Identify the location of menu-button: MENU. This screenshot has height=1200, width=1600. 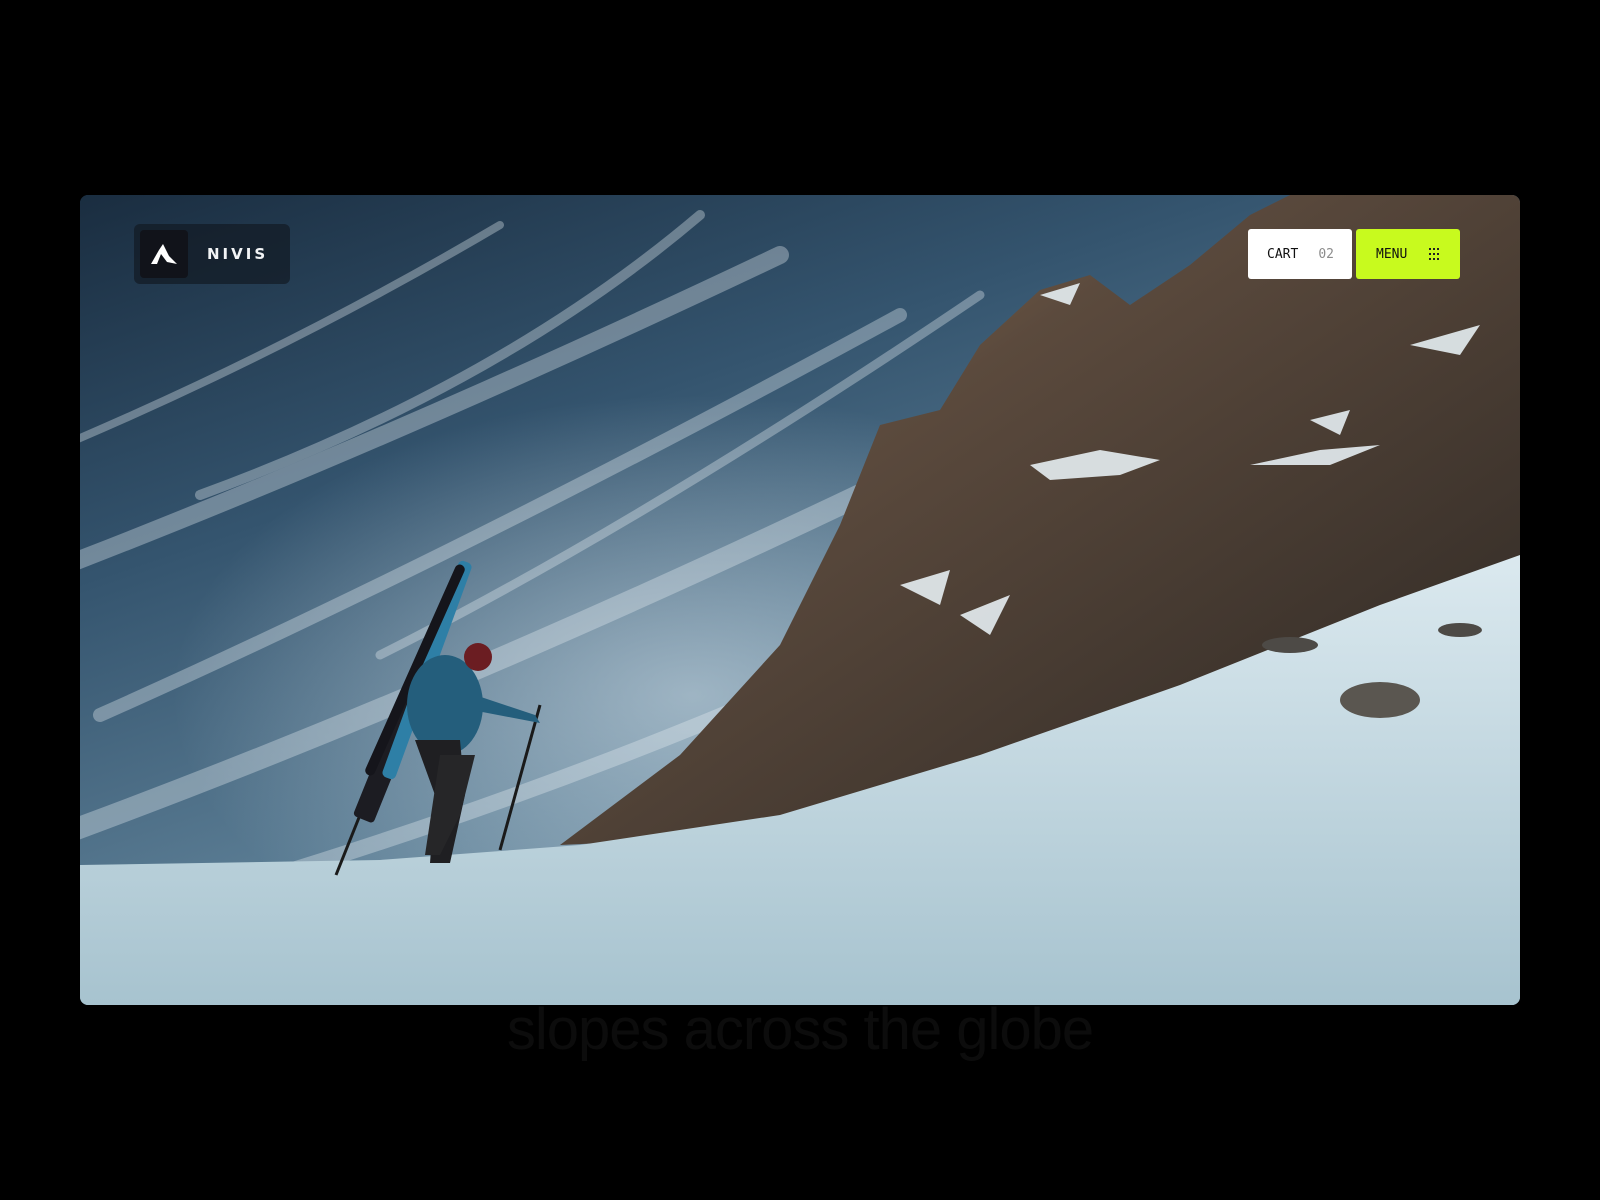
(1408, 254).